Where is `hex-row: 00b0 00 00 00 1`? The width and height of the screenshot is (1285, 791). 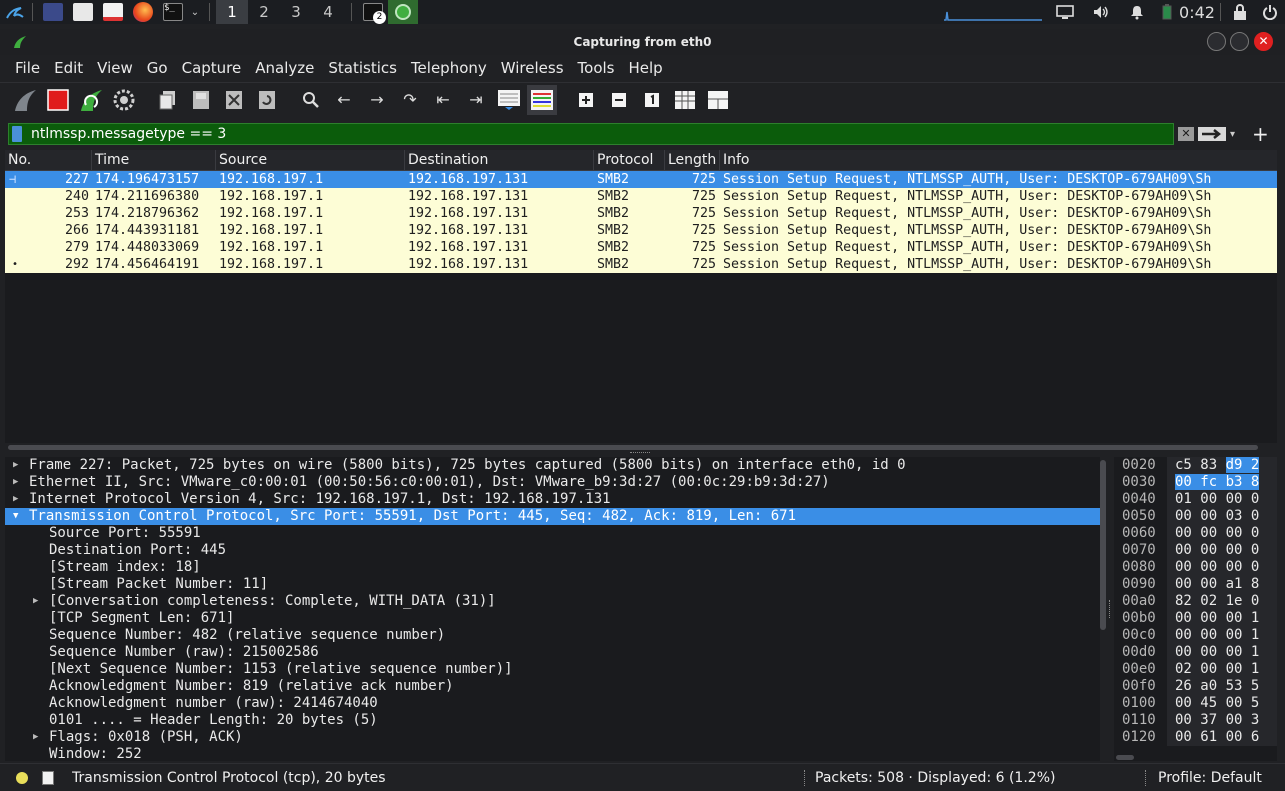
hex-row: 00b0 00 00 00 1 is located at coordinates (1195, 618).